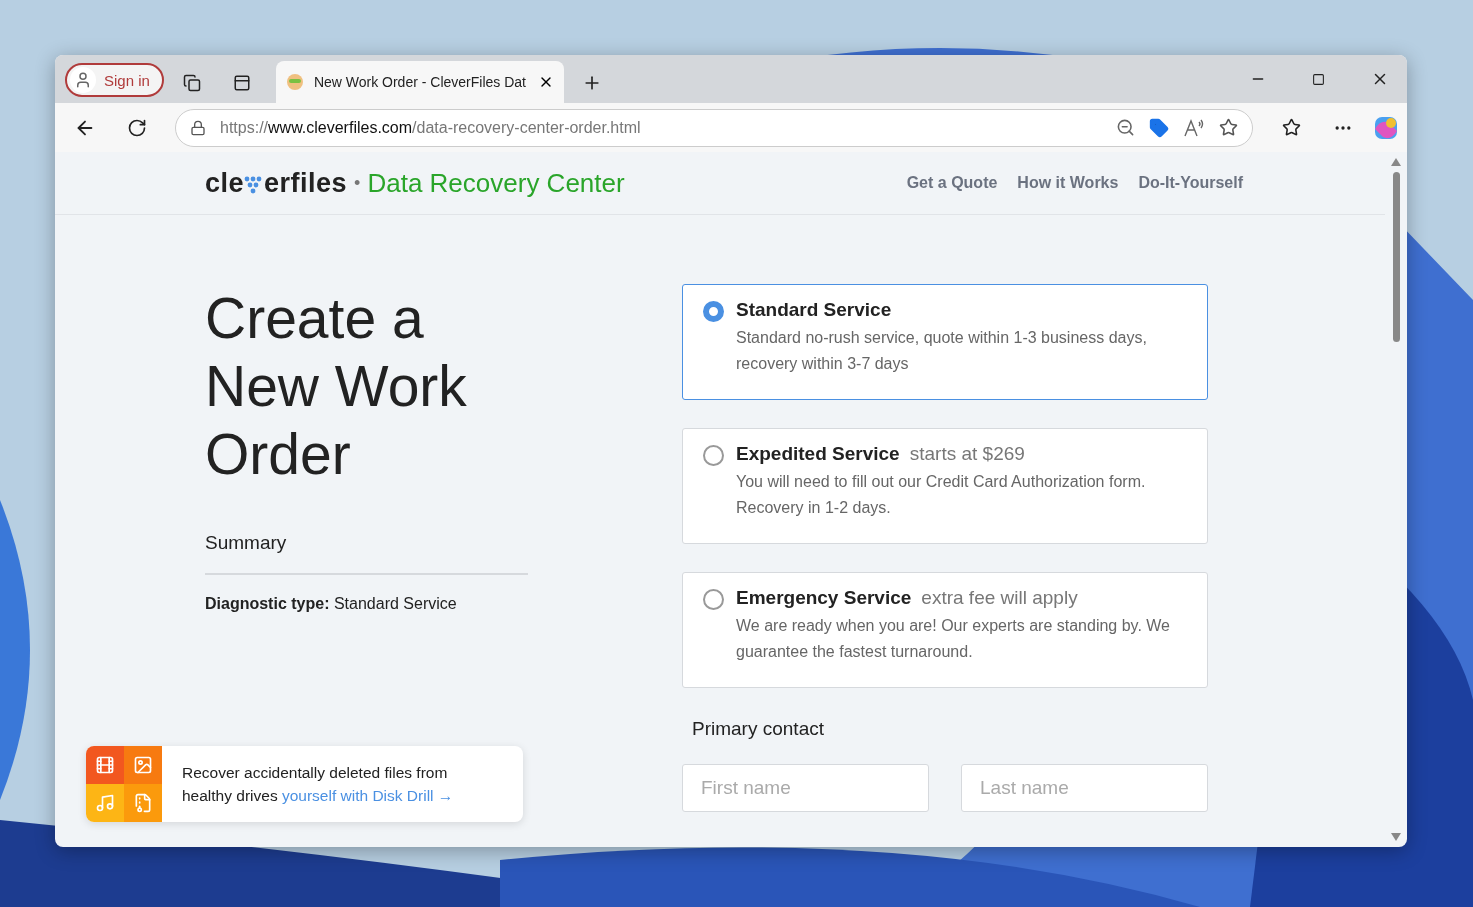 Image resolution: width=1473 pixels, height=907 pixels. Describe the element at coordinates (336, 386) in the screenshot. I see `page-heading: Create a New Work Order` at that location.